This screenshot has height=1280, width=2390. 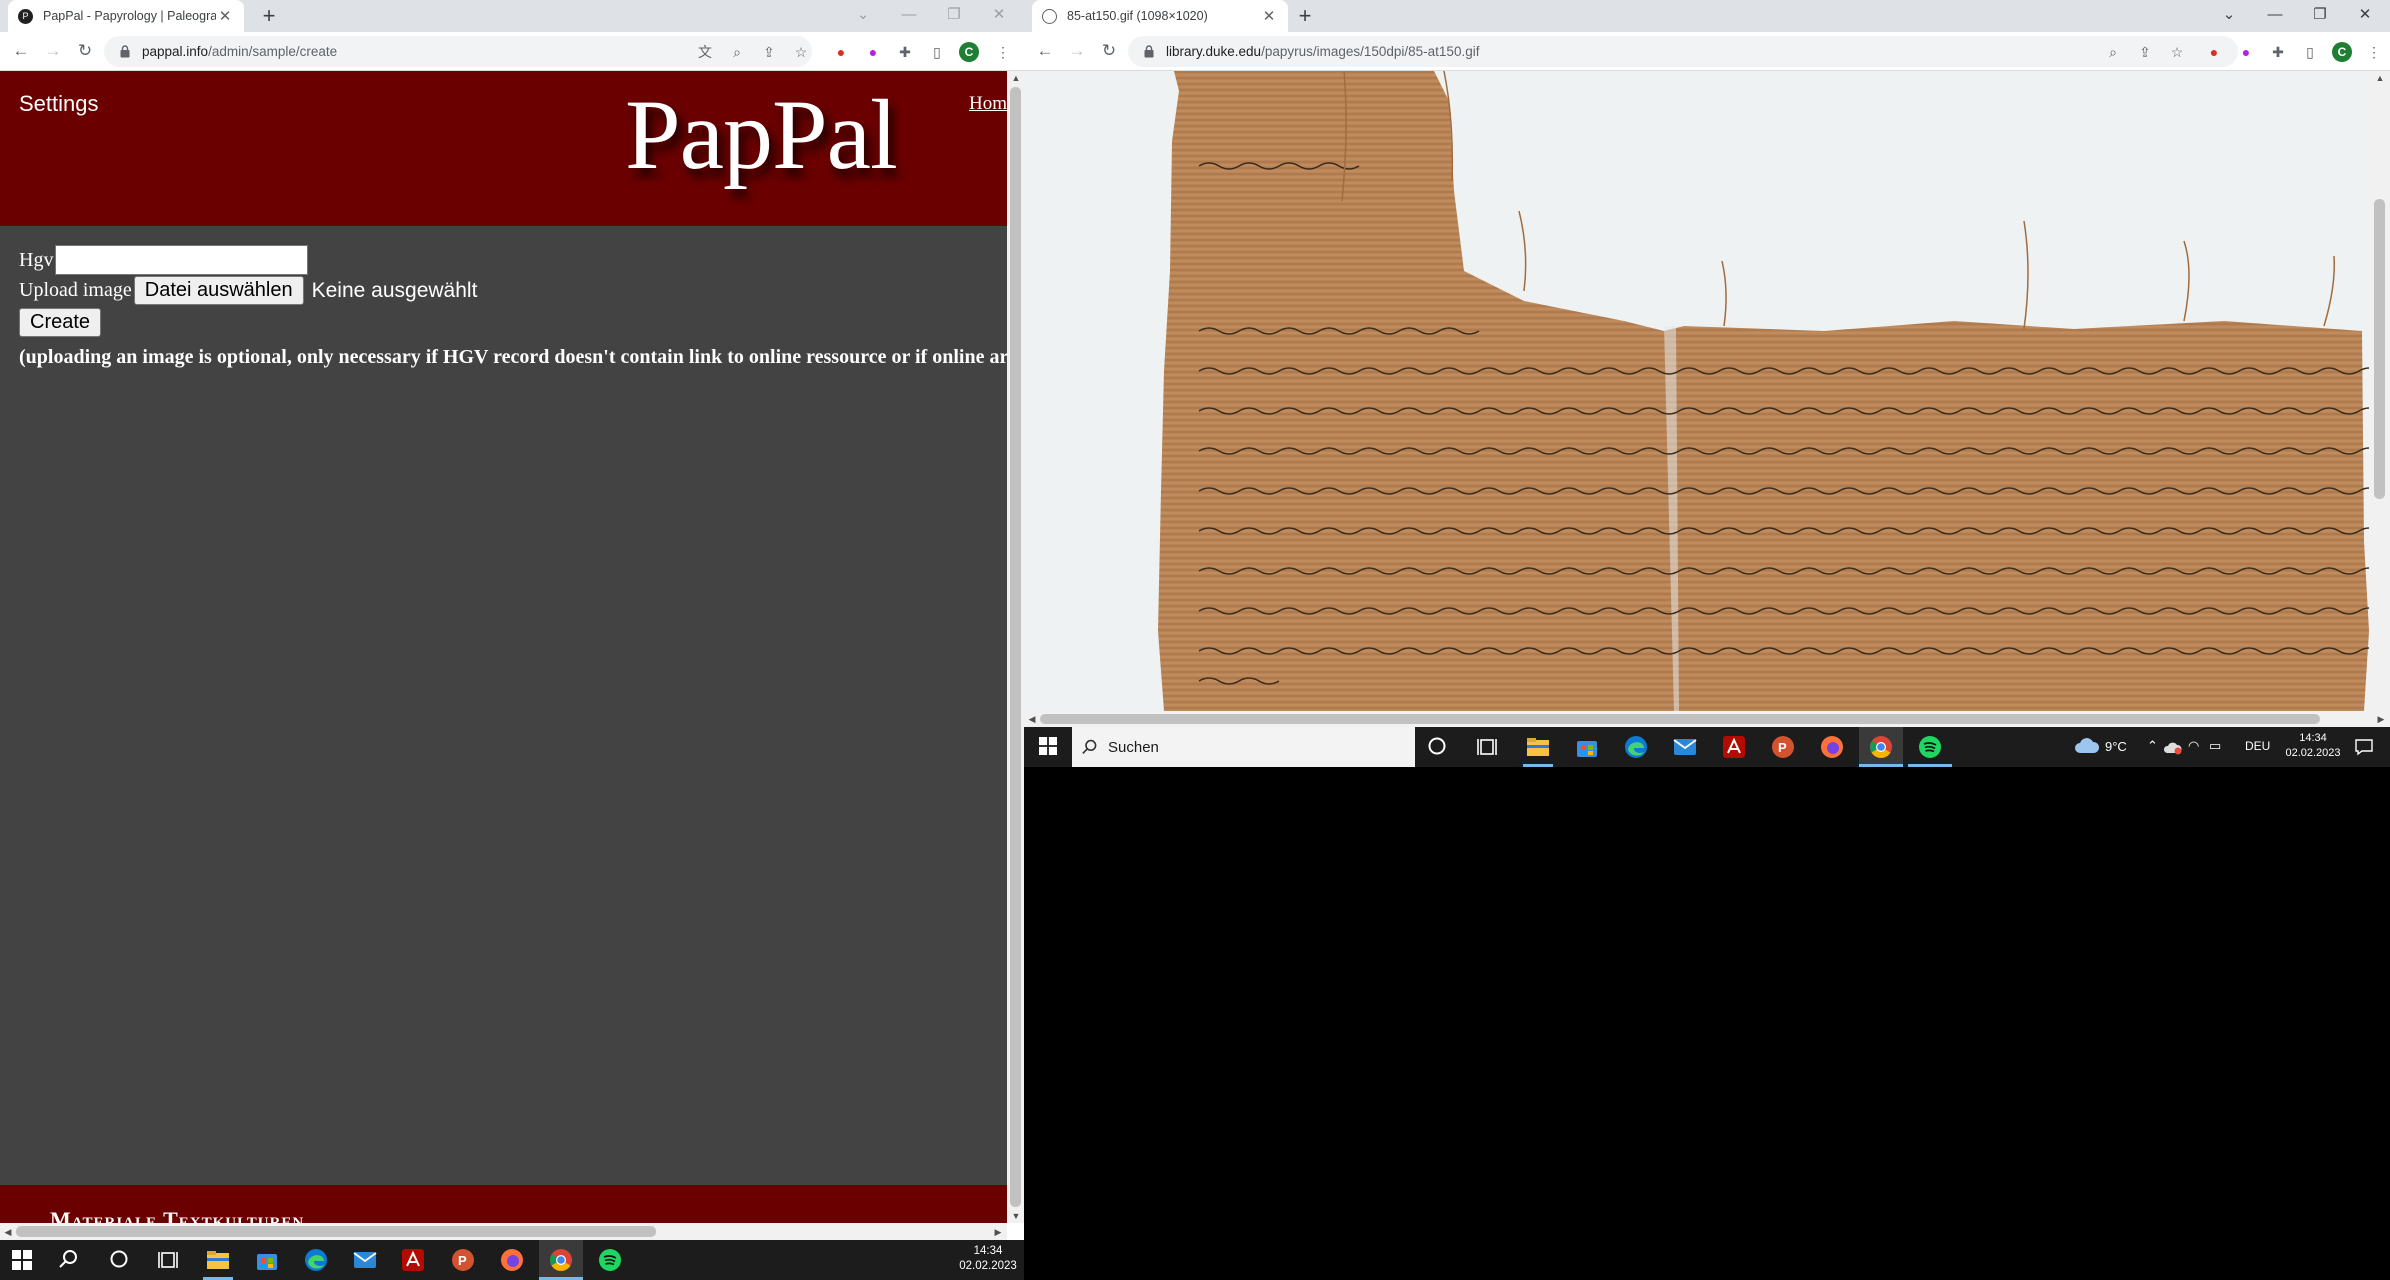 I want to click on spotify-icon, so click(x=610, y=1260).